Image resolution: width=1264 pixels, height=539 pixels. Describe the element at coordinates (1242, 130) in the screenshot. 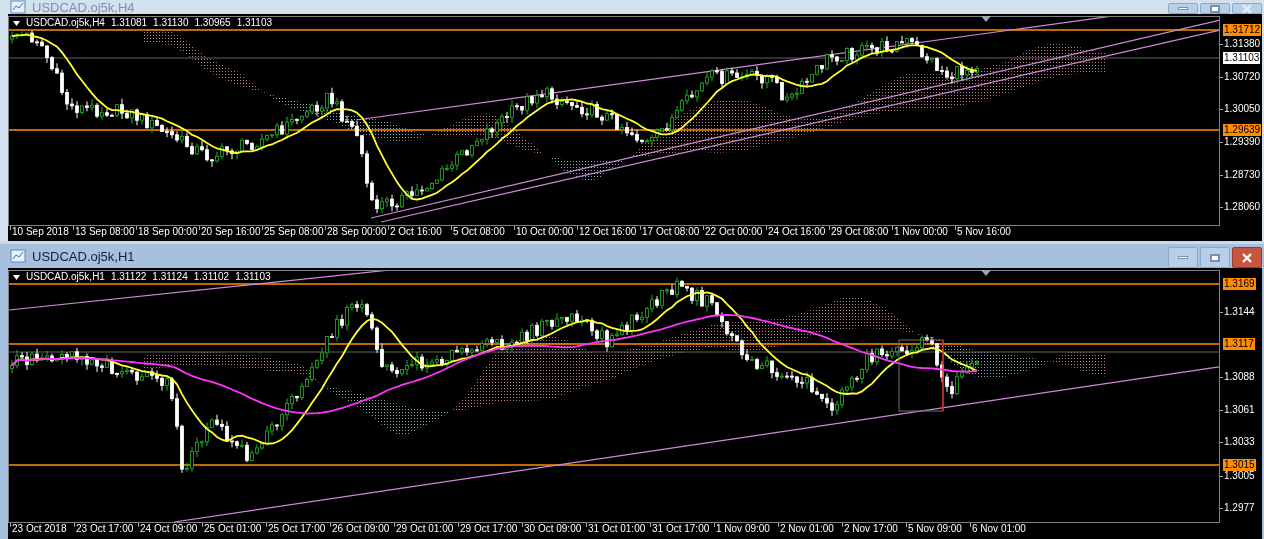

I see `price-axis-label: 1.29639` at that location.